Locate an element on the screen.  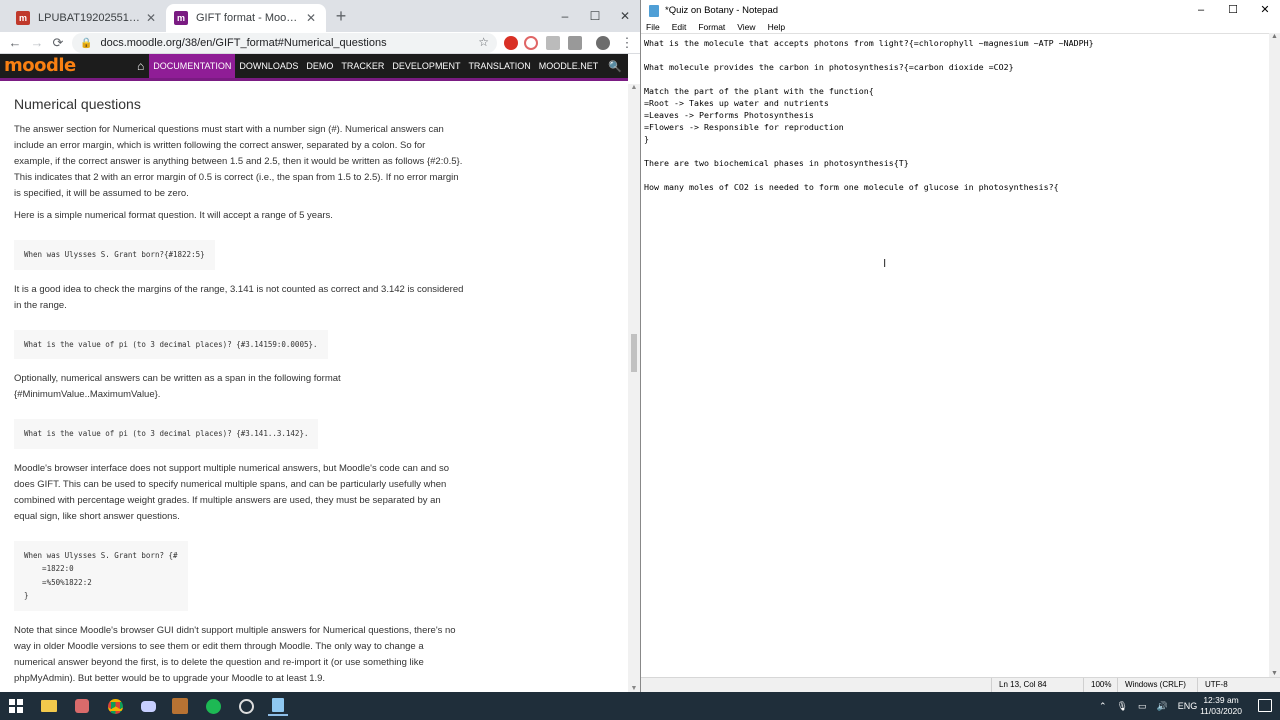
menu-edit: Edit is located at coordinates (679, 27).